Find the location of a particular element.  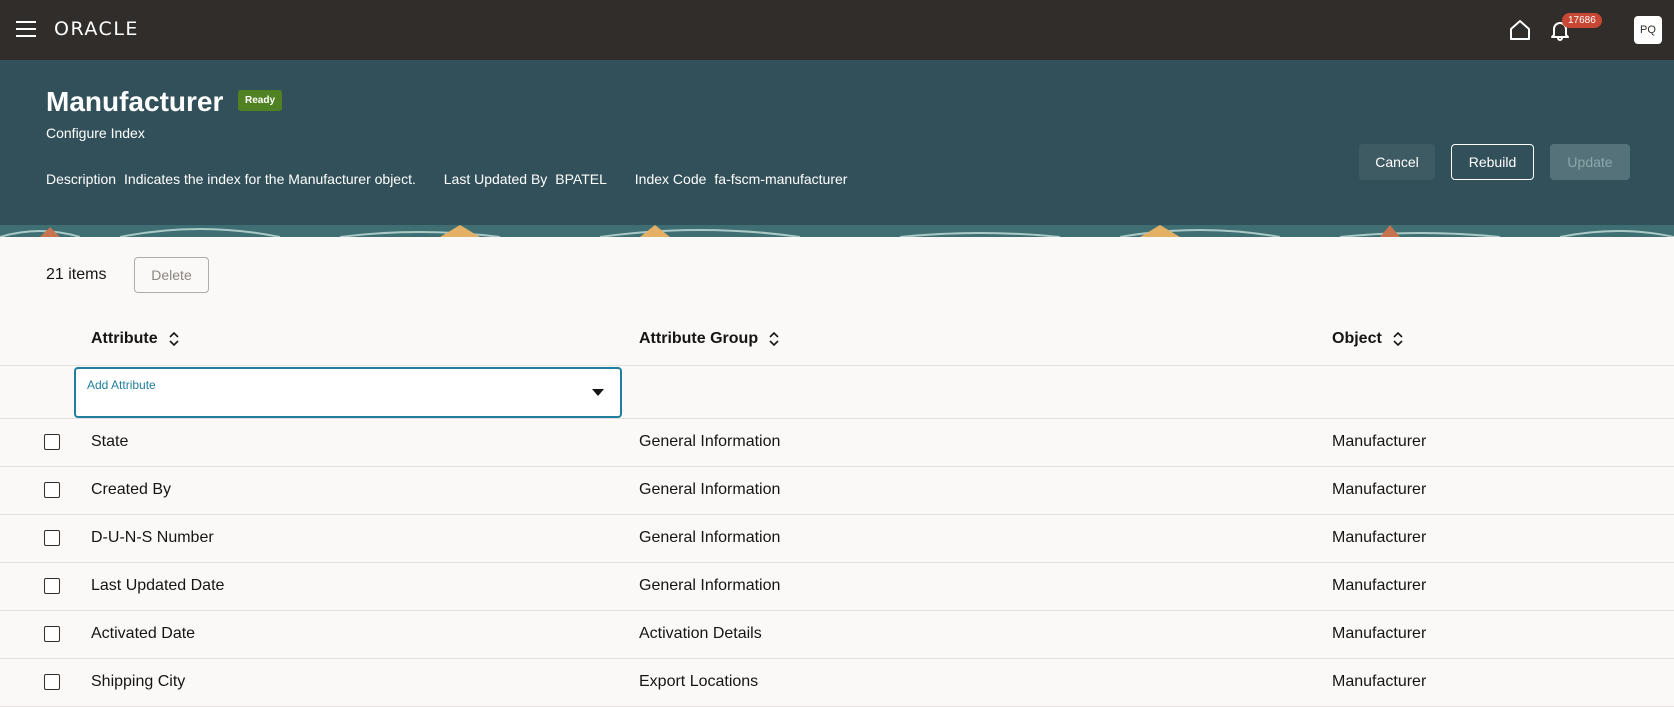

decorative-banner is located at coordinates (837, 231).